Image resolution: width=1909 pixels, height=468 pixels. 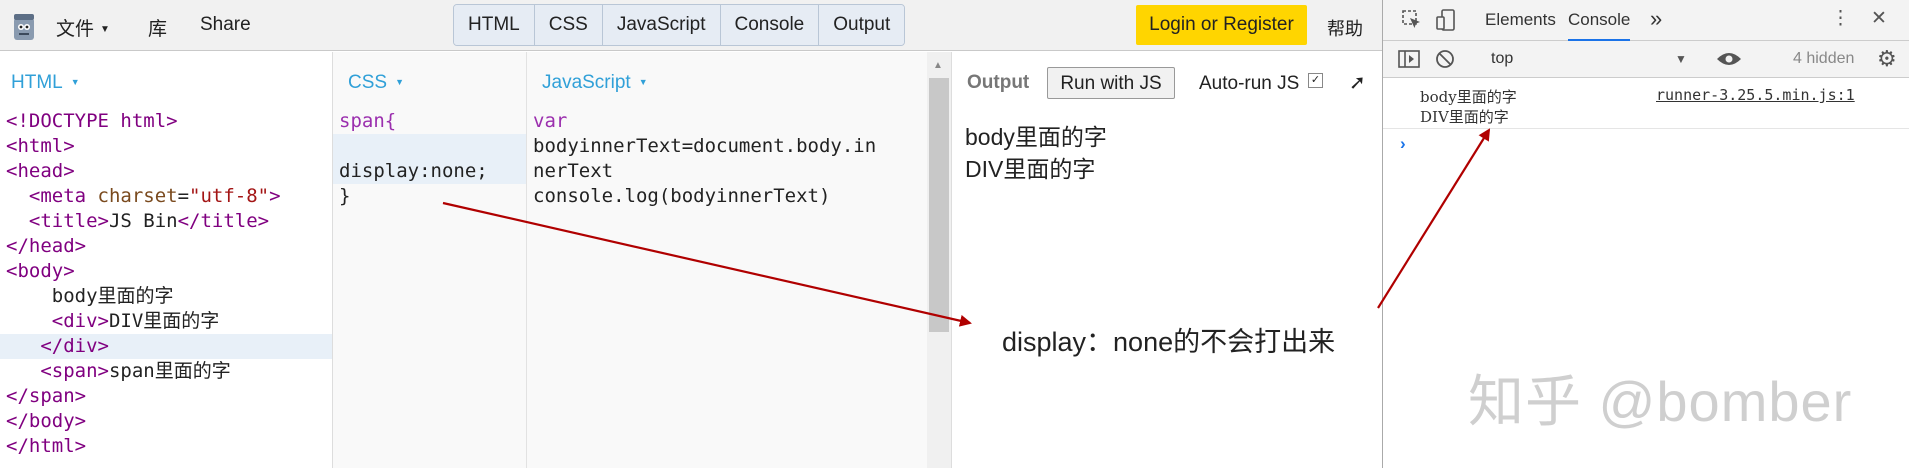 What do you see at coordinates (998, 82) in the screenshot?
I see `output-pane-label: Output` at bounding box center [998, 82].